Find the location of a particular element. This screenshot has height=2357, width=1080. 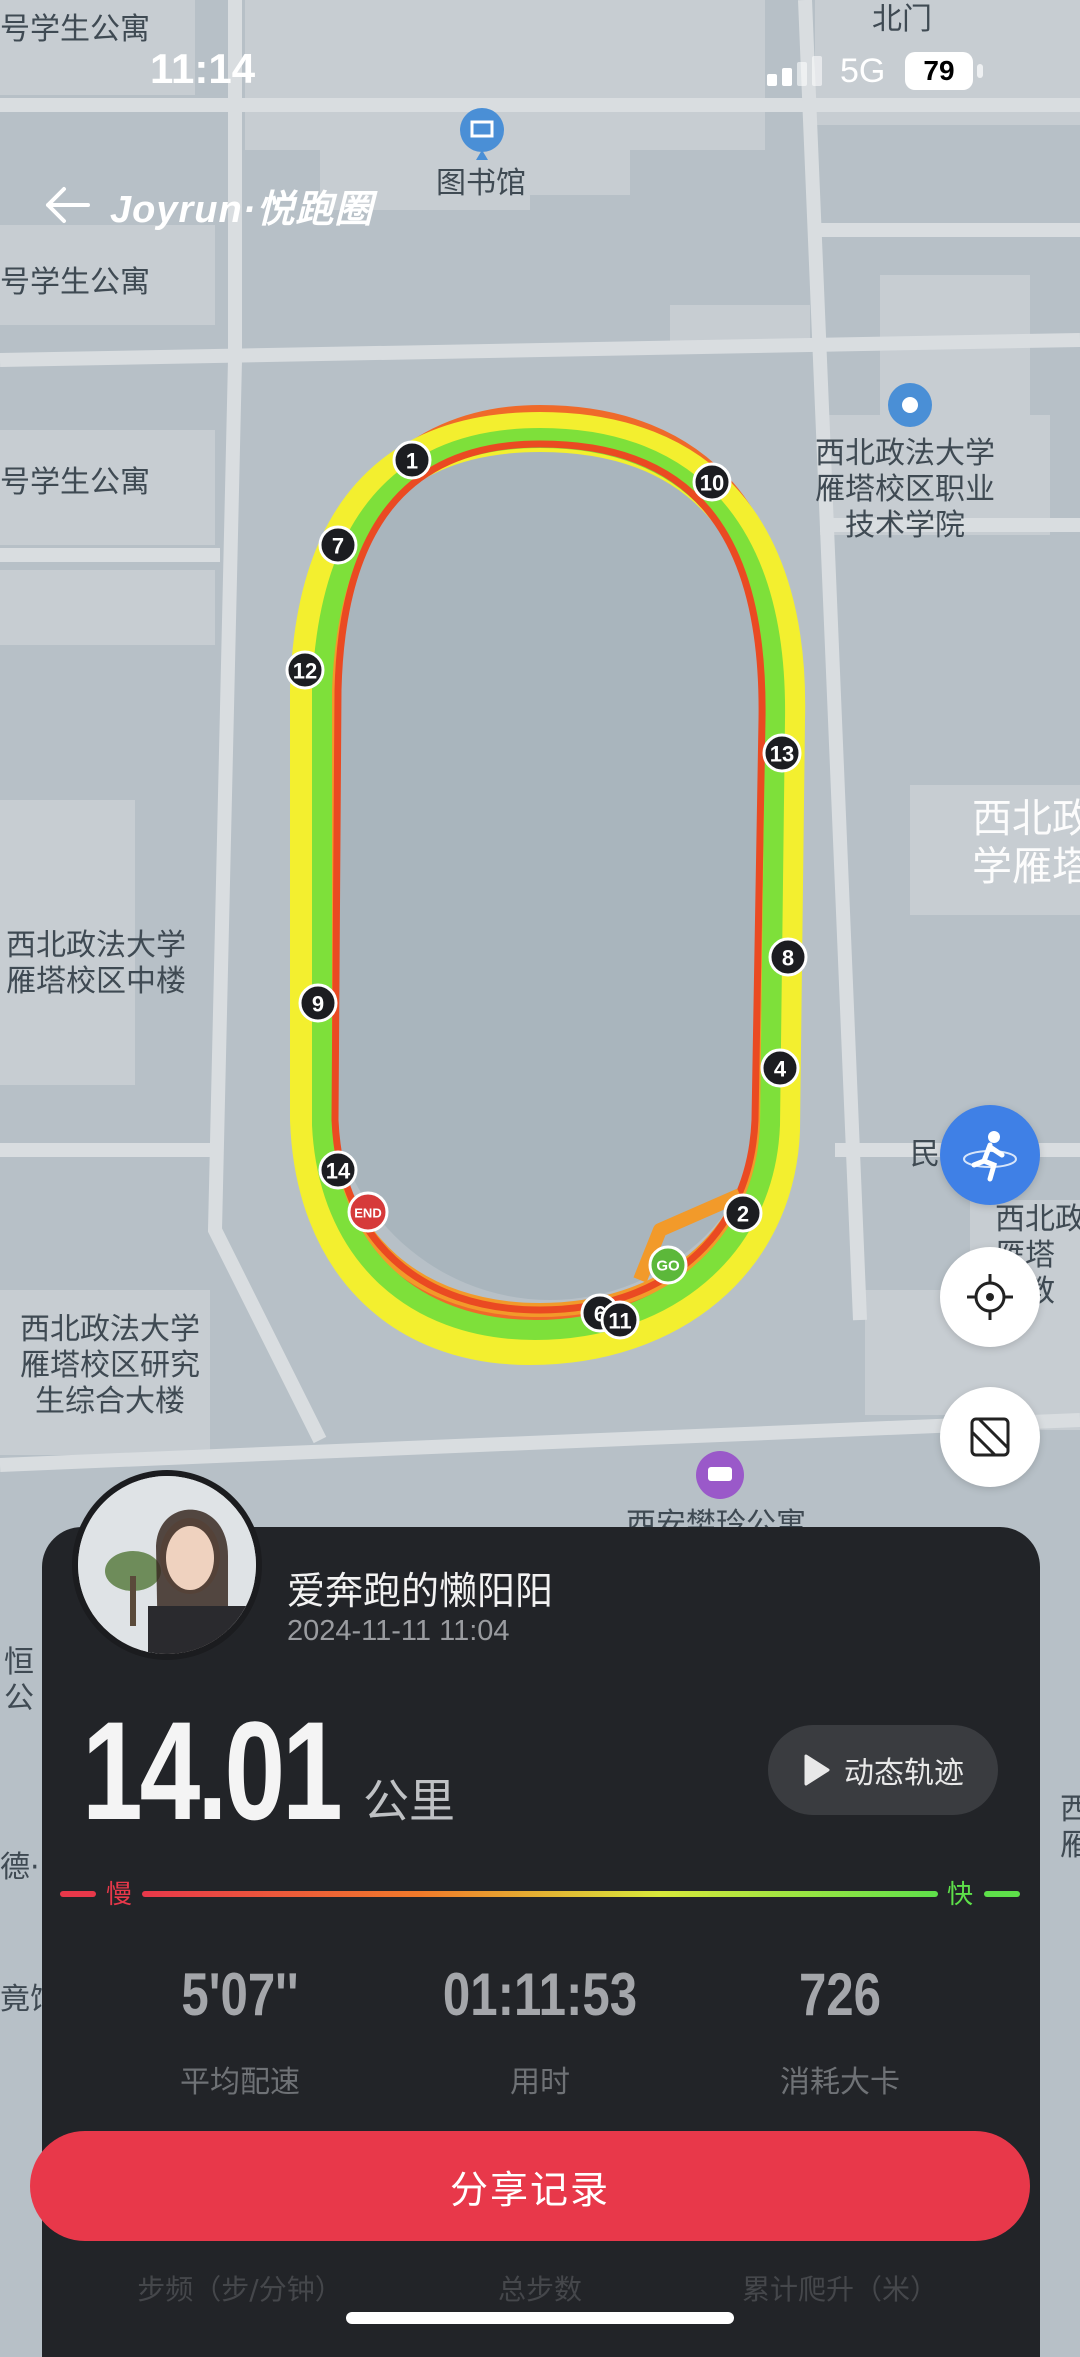

svg-text: 12 is located at coordinates (305, 671).